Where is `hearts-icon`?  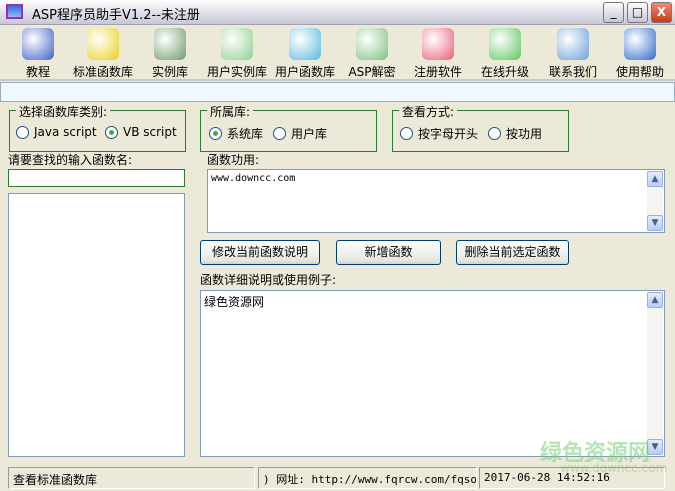
hearts-icon is located at coordinates (438, 44).